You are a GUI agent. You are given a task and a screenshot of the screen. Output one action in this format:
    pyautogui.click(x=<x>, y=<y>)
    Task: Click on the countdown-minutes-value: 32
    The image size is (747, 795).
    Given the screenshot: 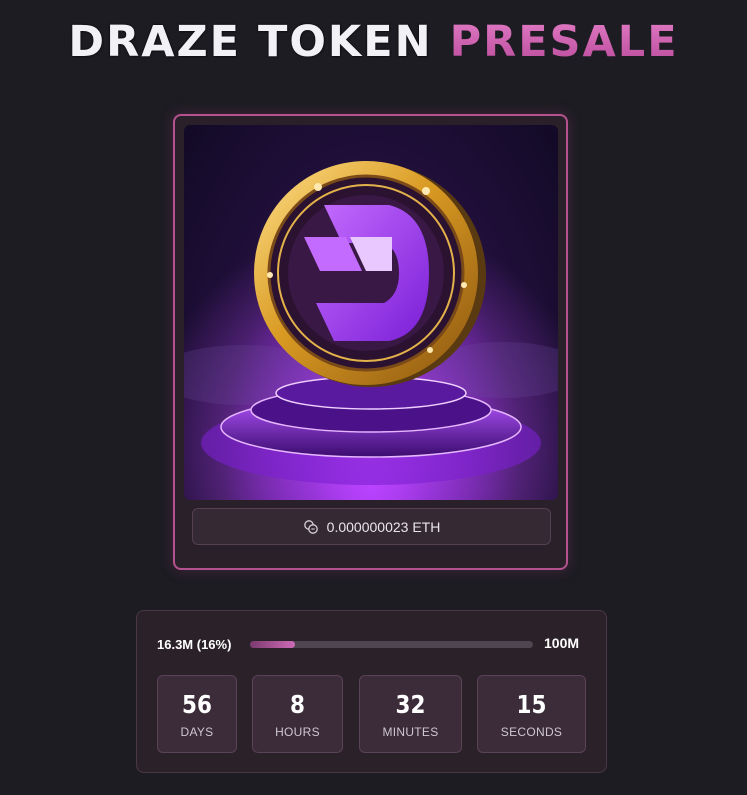 What is the action you would take?
    pyautogui.click(x=410, y=704)
    